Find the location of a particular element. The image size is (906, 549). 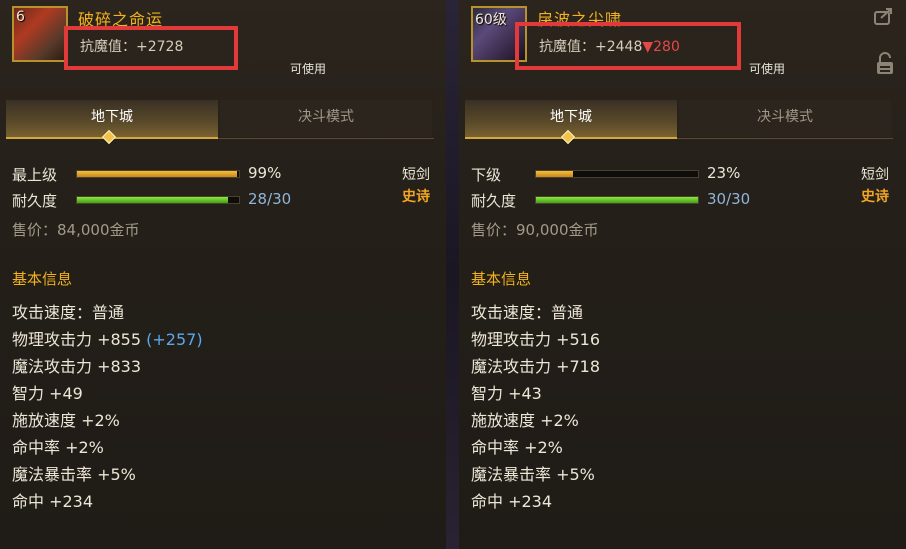

attr-intelligence: 智力 +43 is located at coordinates (506, 393).